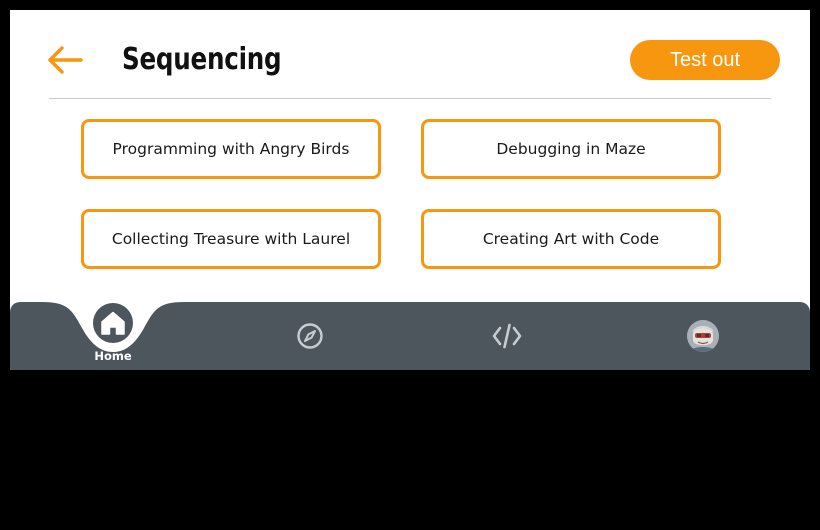 The image size is (820, 530). I want to click on code-icon, so click(507, 336).